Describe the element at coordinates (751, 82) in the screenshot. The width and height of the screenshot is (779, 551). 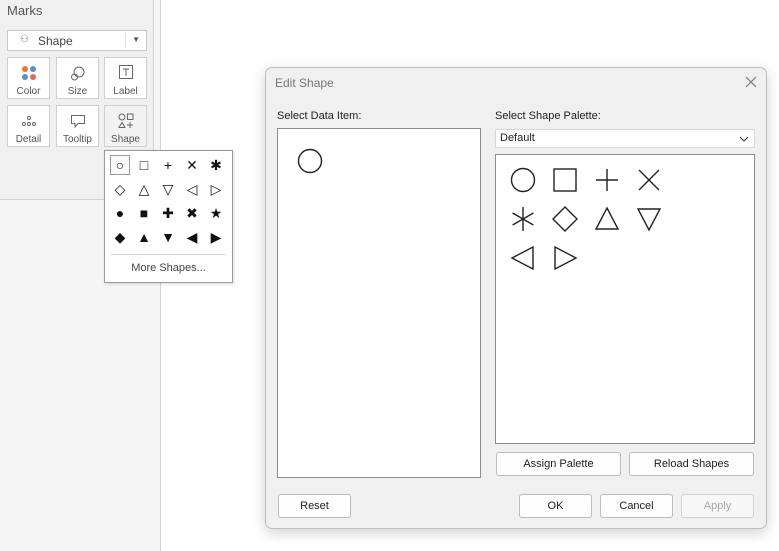
I see `close-icon` at that location.